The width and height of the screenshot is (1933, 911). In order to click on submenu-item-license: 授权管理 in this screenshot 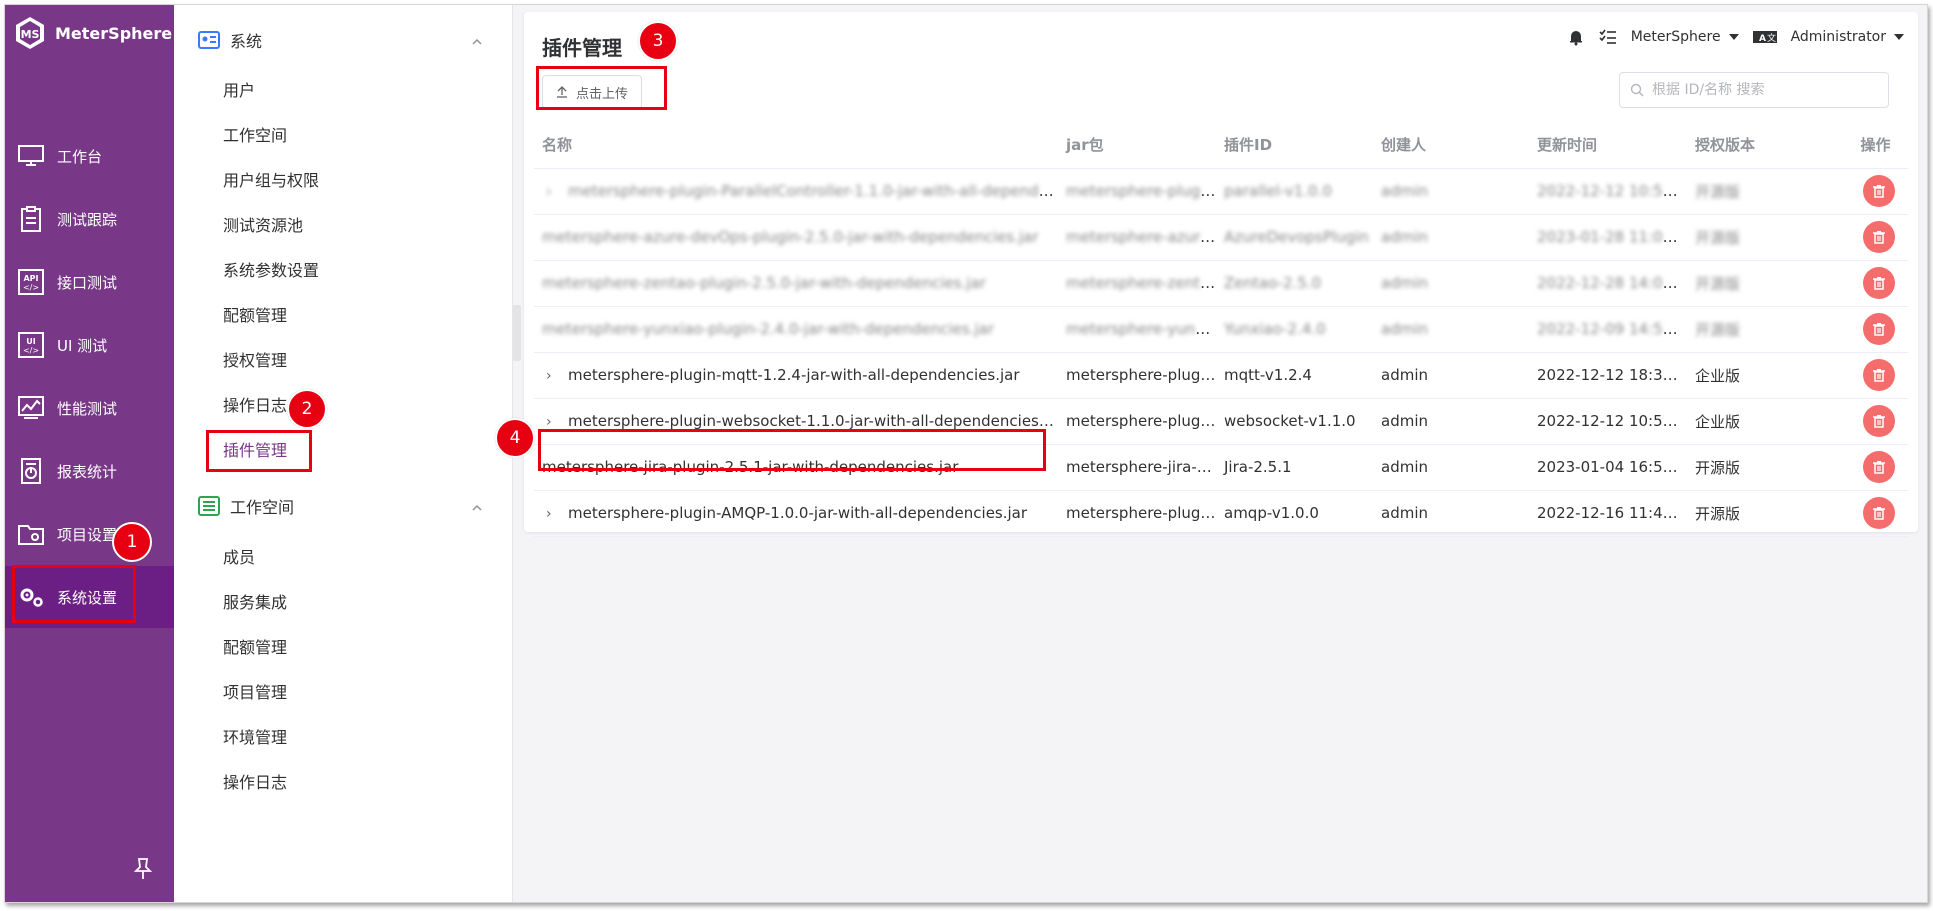, I will do `click(255, 361)`.